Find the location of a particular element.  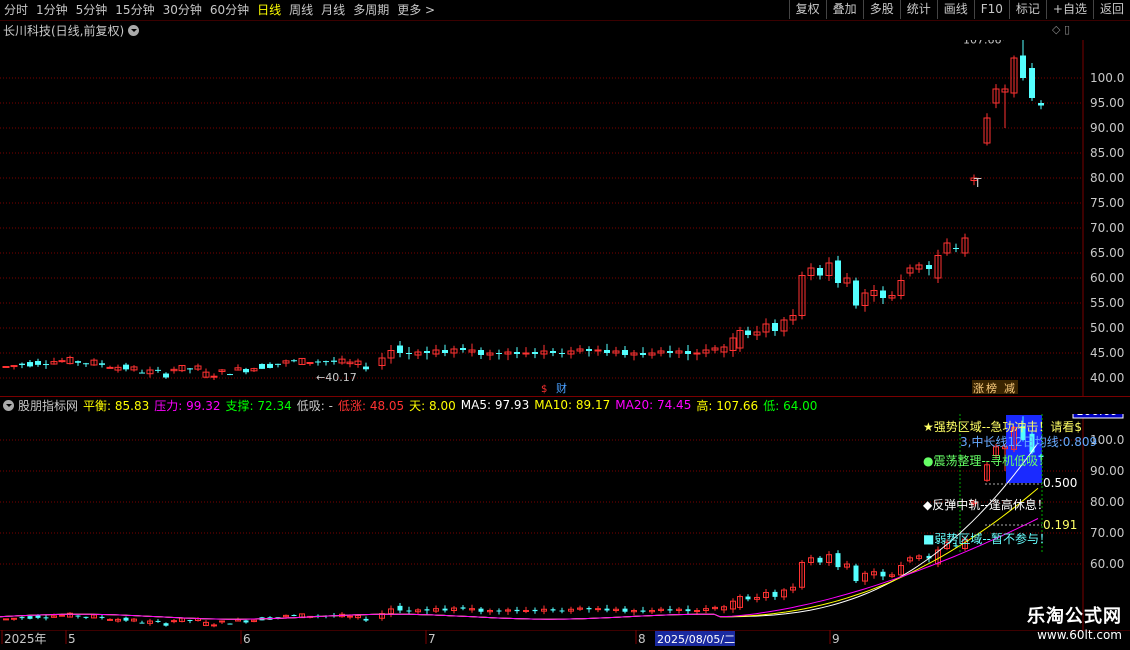

indicator-axis-label: 70.00 is located at coordinates (1107, 533).